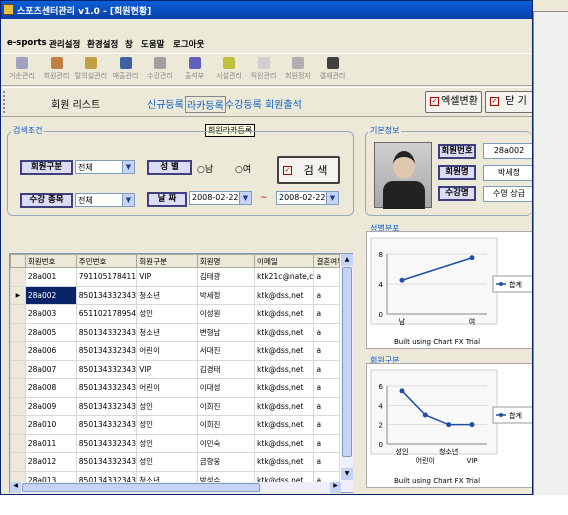 The width and height of the screenshot is (568, 515). What do you see at coordinates (283, 103) in the screenshot?
I see `link-attendance: 회원출석` at bounding box center [283, 103].